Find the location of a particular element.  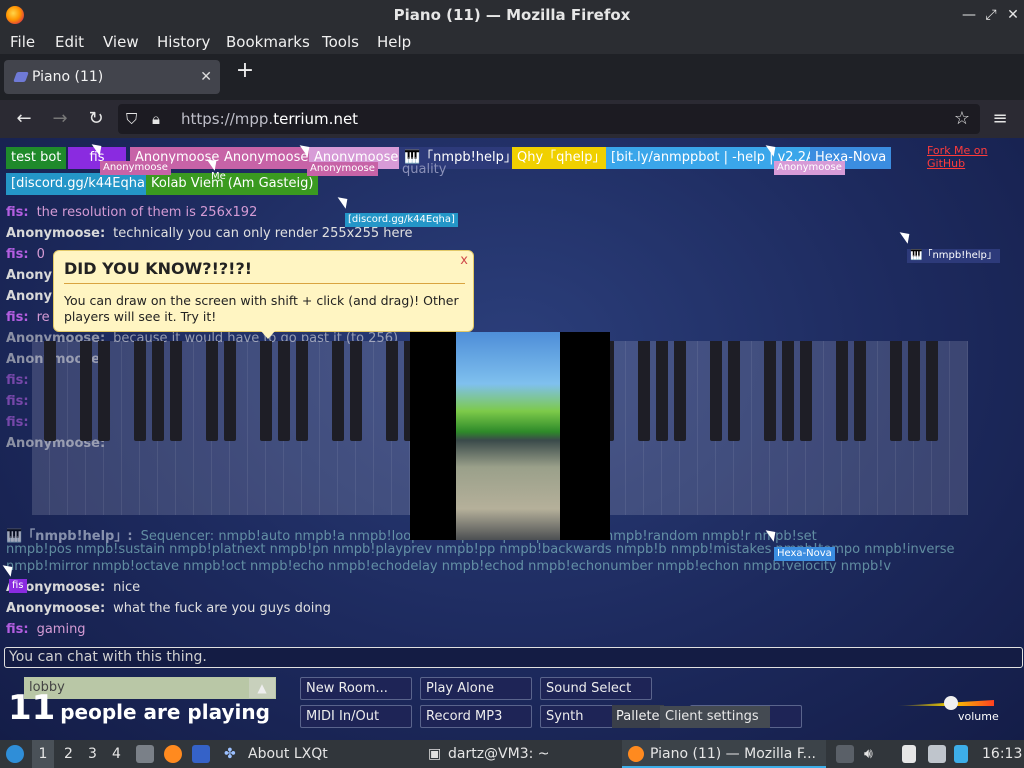

desktop-4: 4 is located at coordinates (116, 754).